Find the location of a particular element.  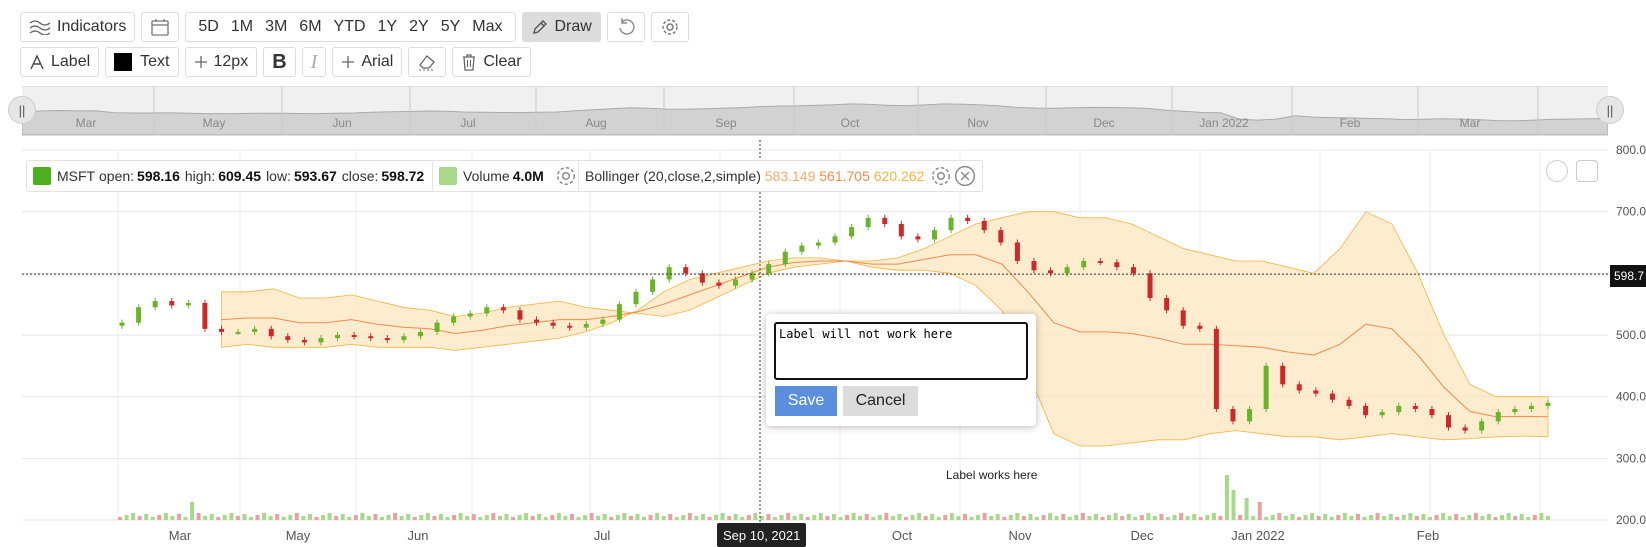

bold-button: B is located at coordinates (279, 62).